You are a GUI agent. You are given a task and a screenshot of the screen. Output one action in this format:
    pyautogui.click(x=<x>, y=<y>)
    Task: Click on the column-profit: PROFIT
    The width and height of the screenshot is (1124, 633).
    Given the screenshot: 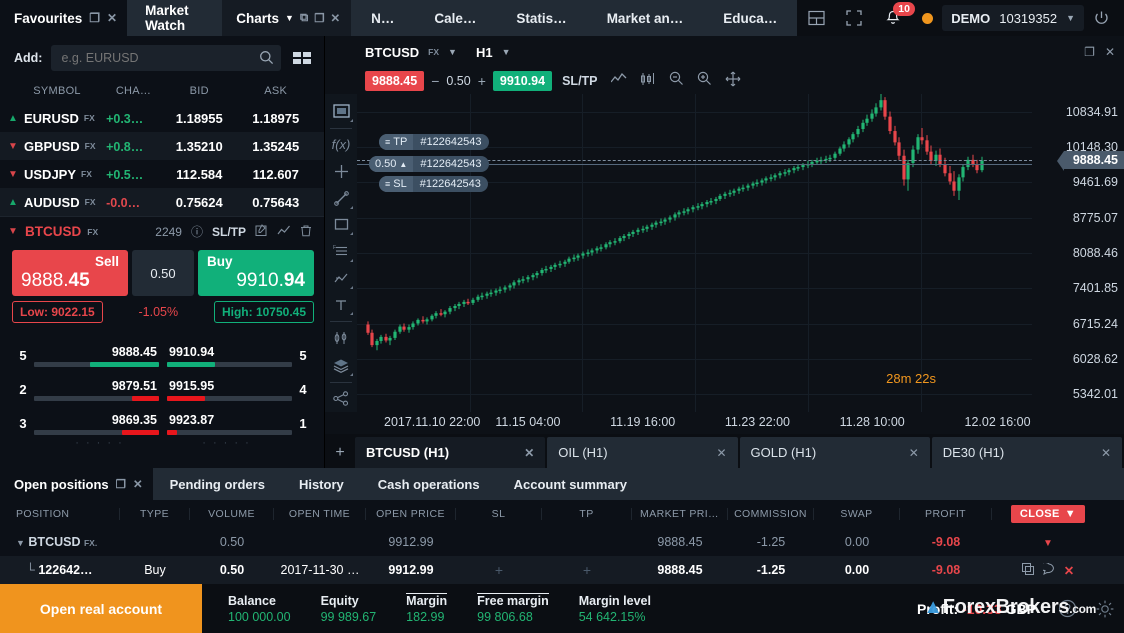 What is the action you would take?
    pyautogui.click(x=946, y=514)
    